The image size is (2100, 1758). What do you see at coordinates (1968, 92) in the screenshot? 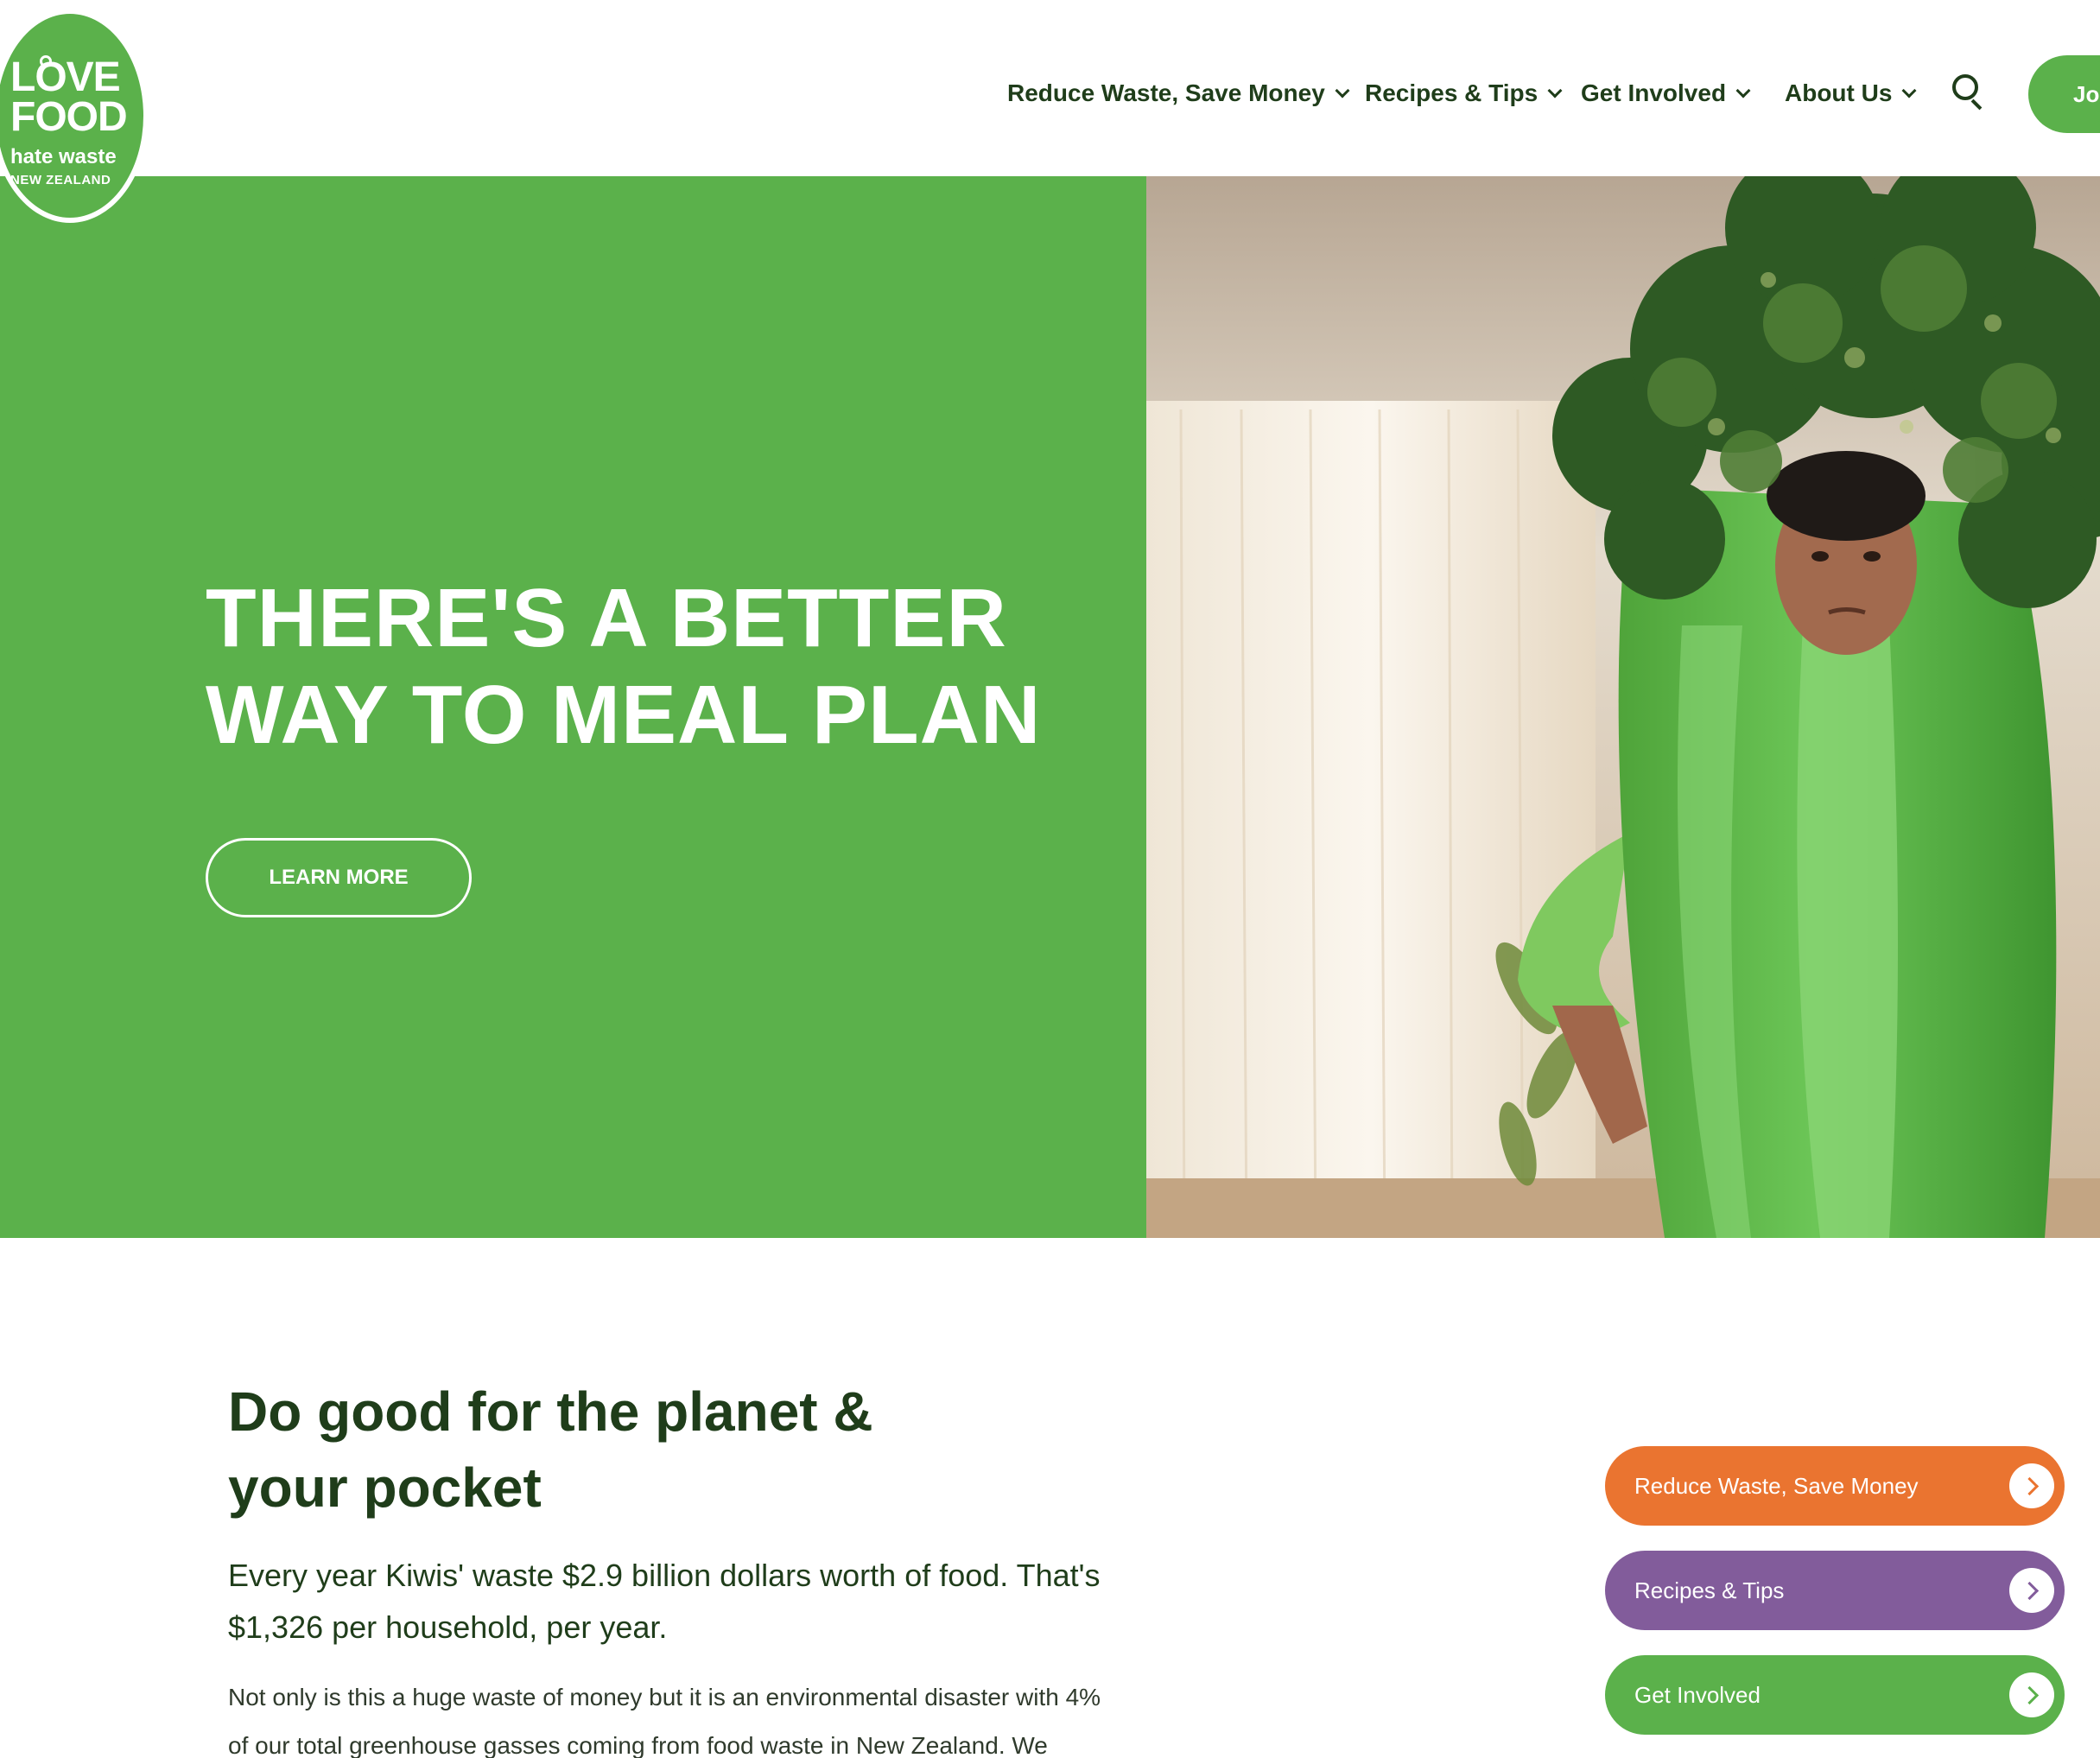
I see `search-icon` at bounding box center [1968, 92].